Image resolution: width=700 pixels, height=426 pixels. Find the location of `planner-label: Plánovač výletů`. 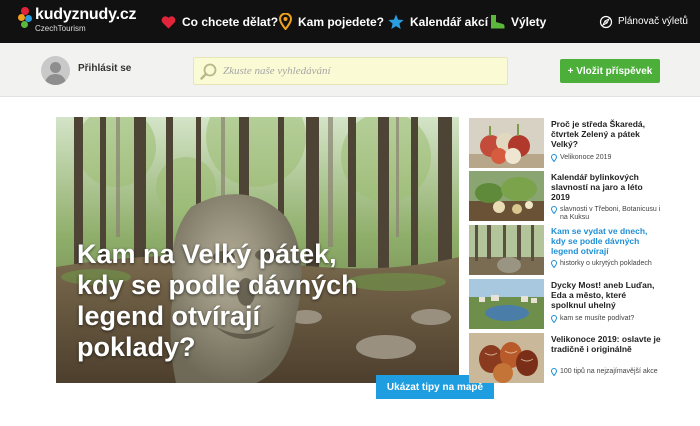

planner-label: Plánovač výletů is located at coordinates (652, 21).